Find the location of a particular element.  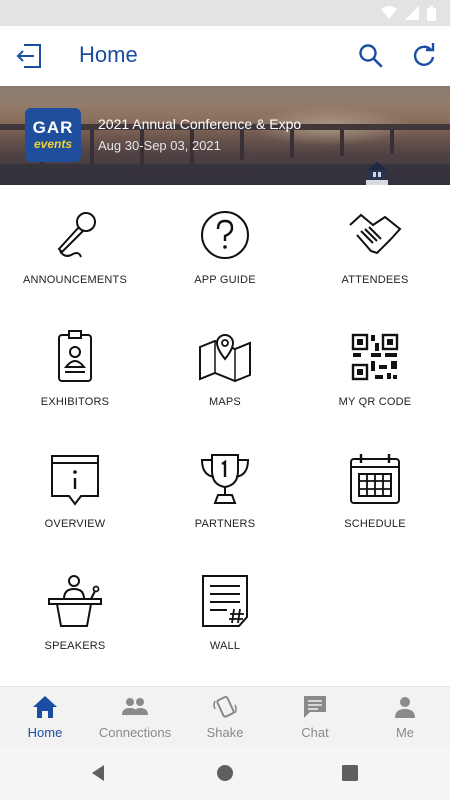

page-title: Home is located at coordinates (108, 54).